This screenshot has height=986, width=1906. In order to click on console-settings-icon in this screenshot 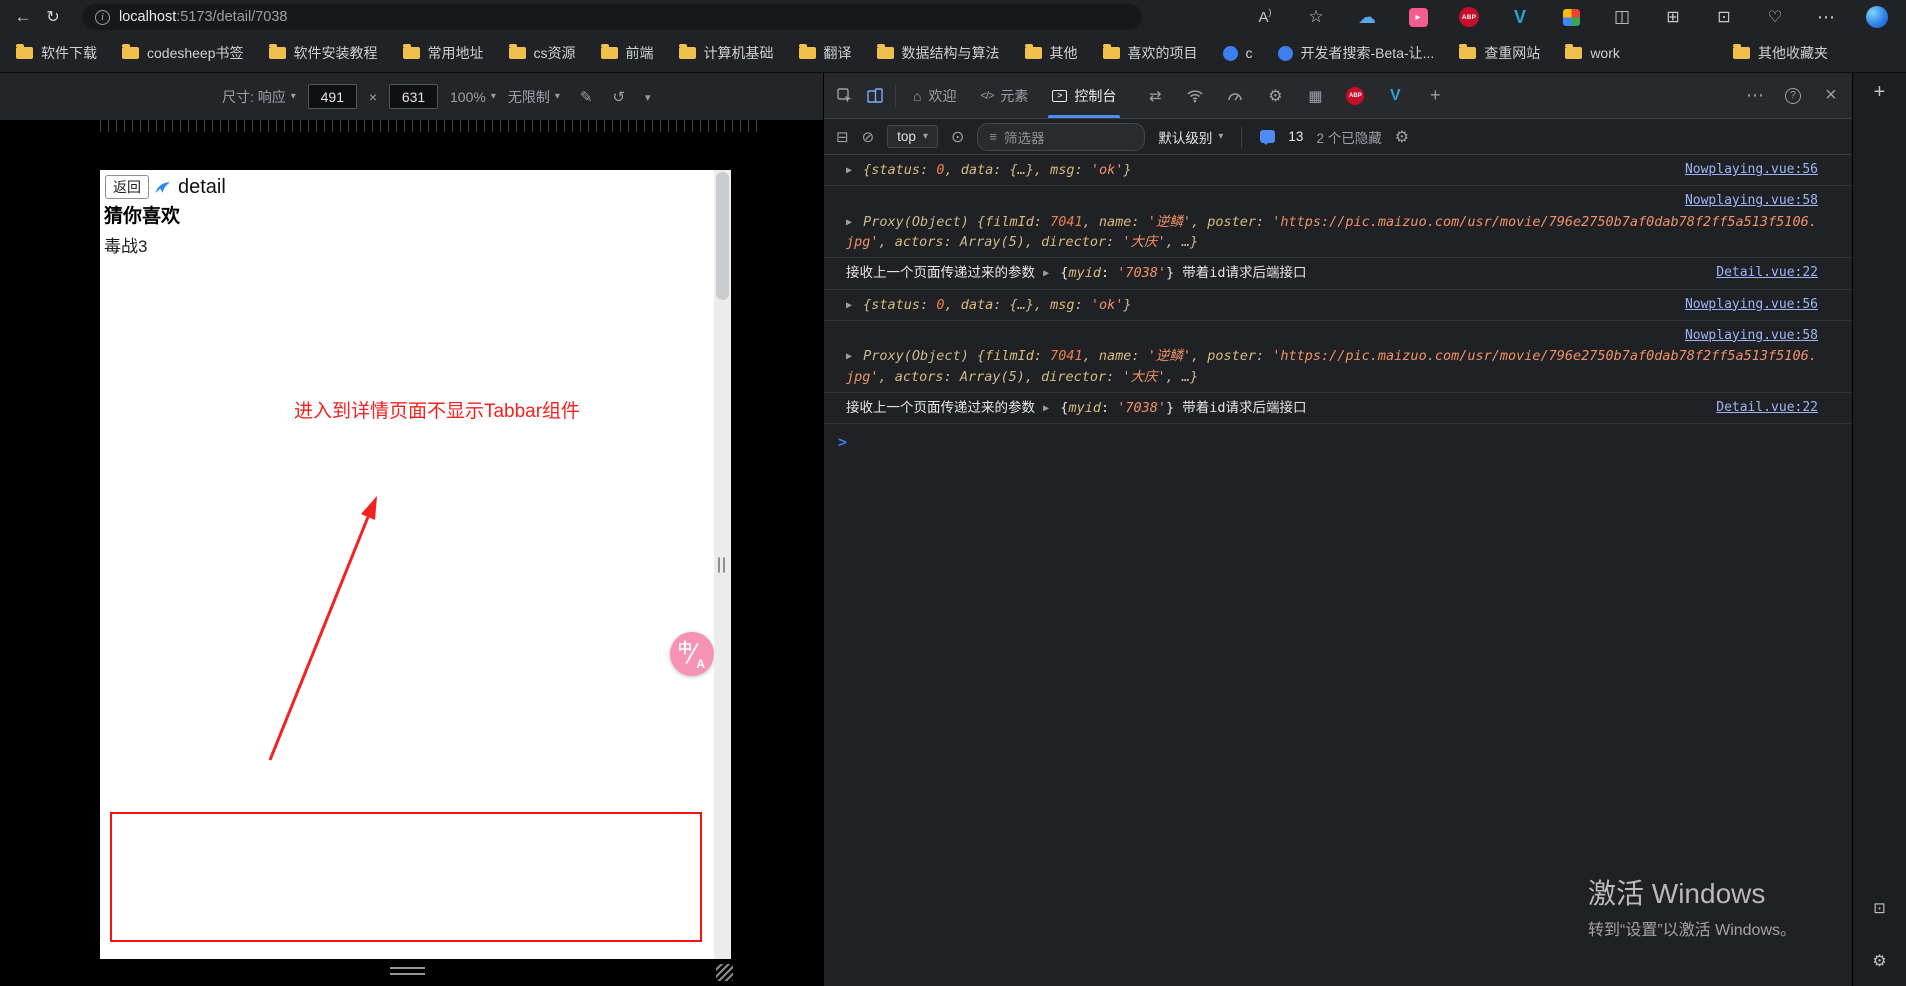, I will do `click(1402, 137)`.